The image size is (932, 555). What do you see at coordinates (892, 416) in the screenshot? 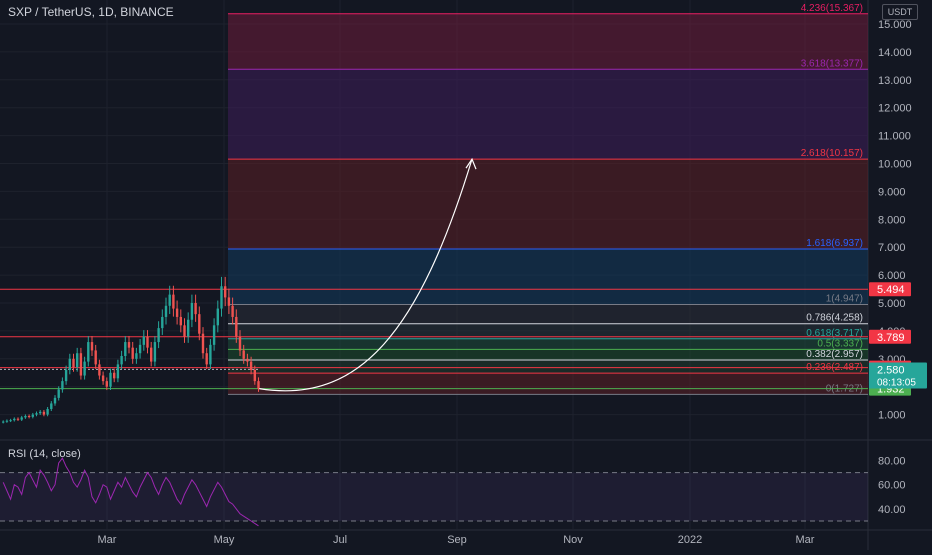
I see `y-tick-label: 1.000` at bounding box center [892, 416].